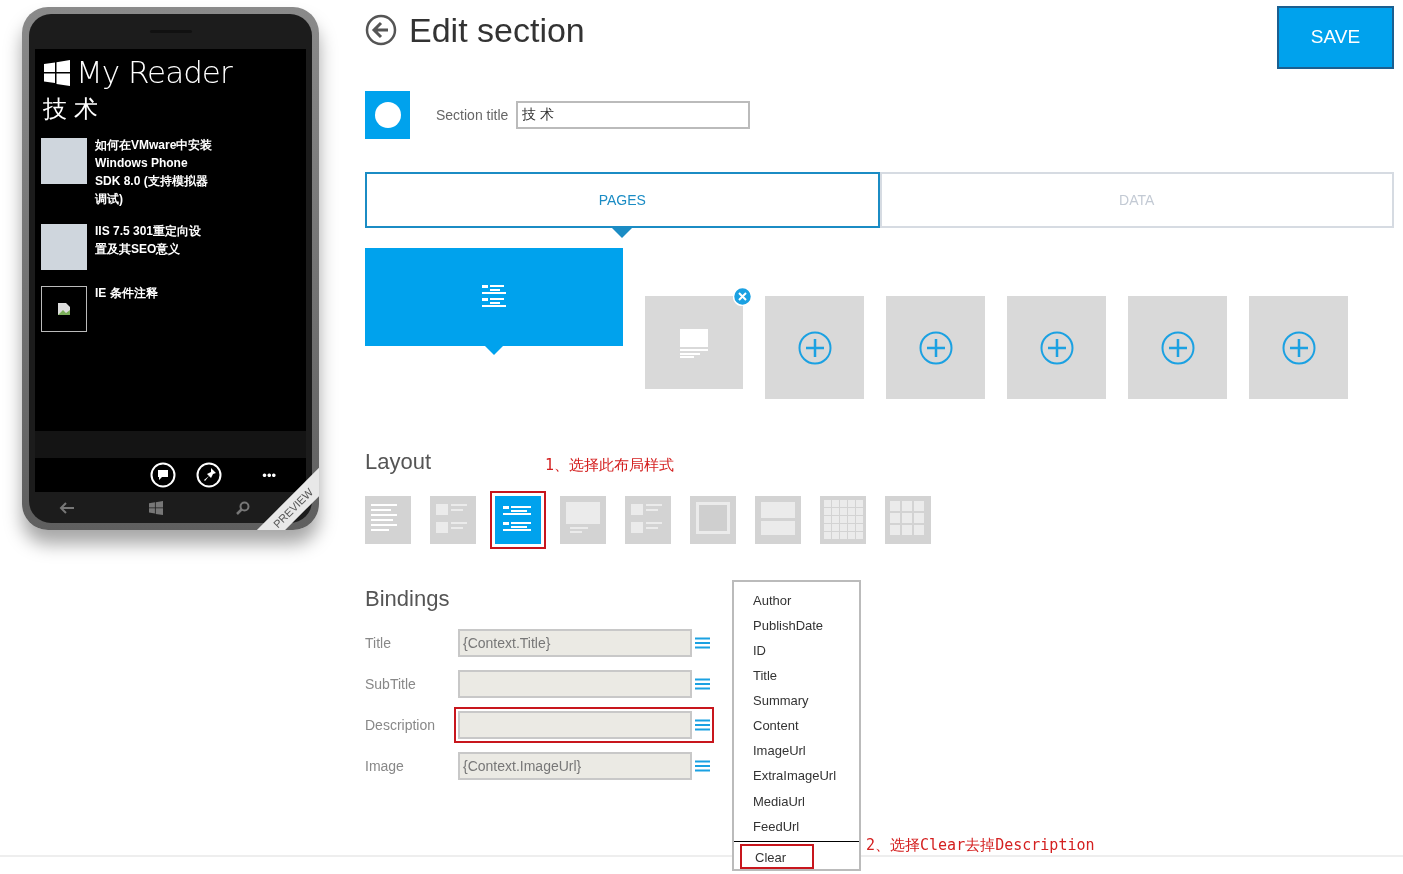 Image resolution: width=1403 pixels, height=874 pixels. What do you see at coordinates (494, 350) in the screenshot?
I see `tile-pointer` at bounding box center [494, 350].